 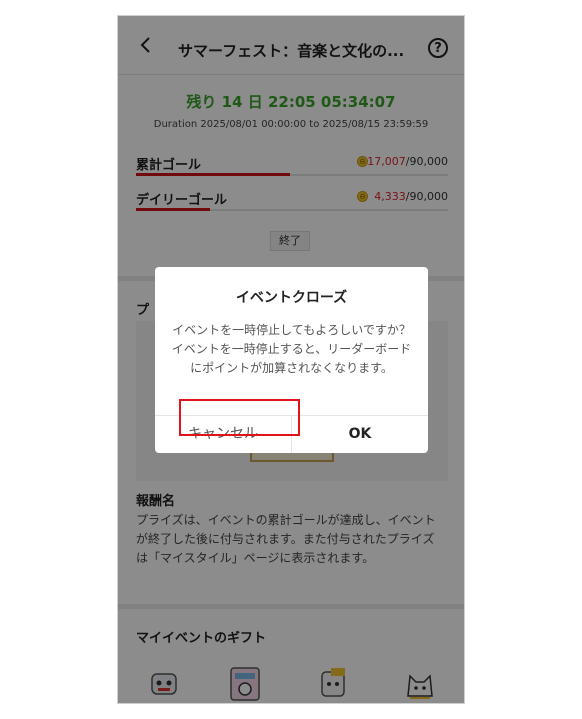 I want to click on ok-button: OK, so click(x=360, y=434).